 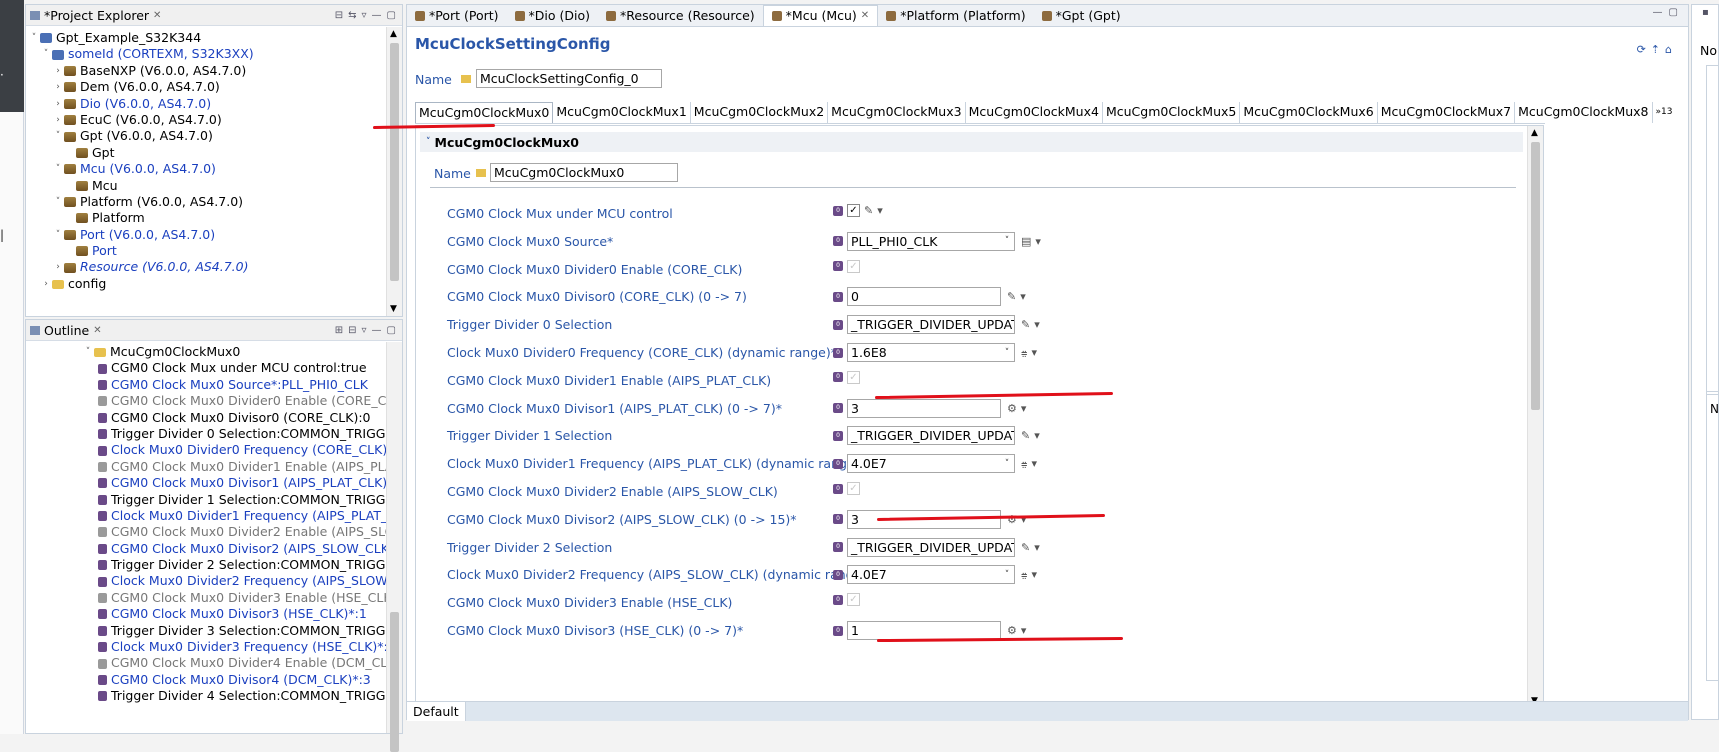 I want to click on clock-mux-tab: McuCgm0ClockMux5, so click(x=1172, y=112).